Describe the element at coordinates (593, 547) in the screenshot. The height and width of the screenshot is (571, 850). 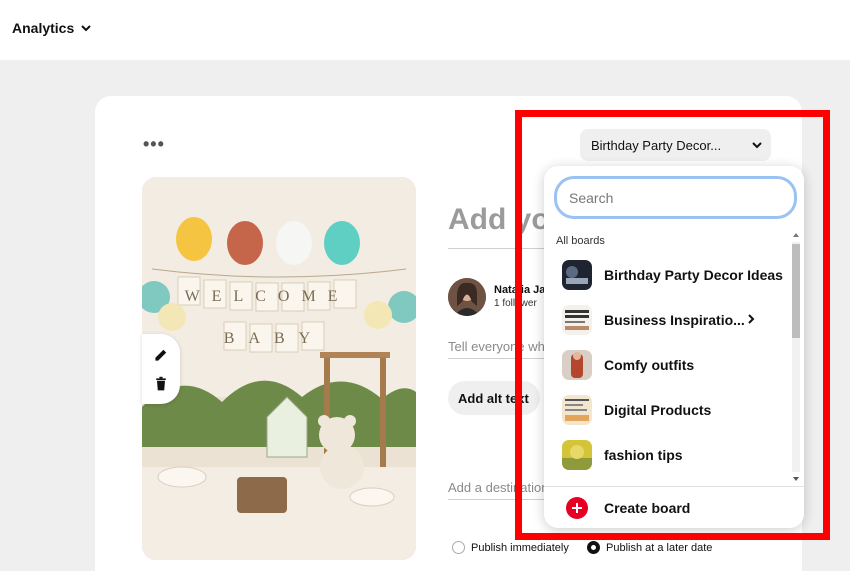
I see `publish-later-radio` at that location.